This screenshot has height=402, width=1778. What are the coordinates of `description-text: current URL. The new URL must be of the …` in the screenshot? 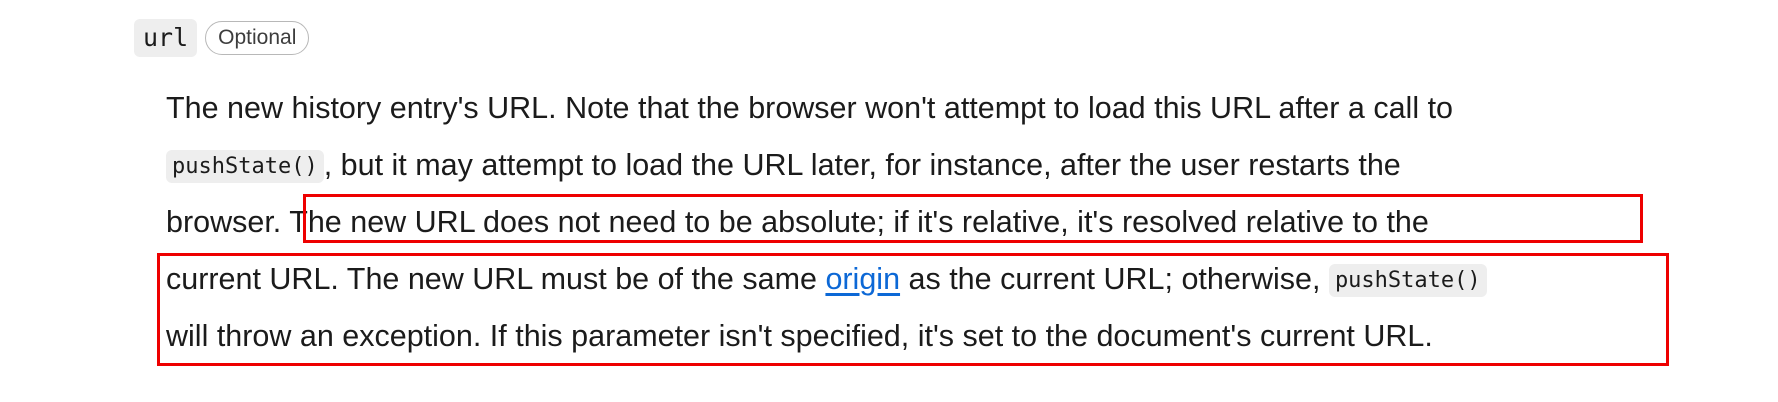 It's located at (496, 279).